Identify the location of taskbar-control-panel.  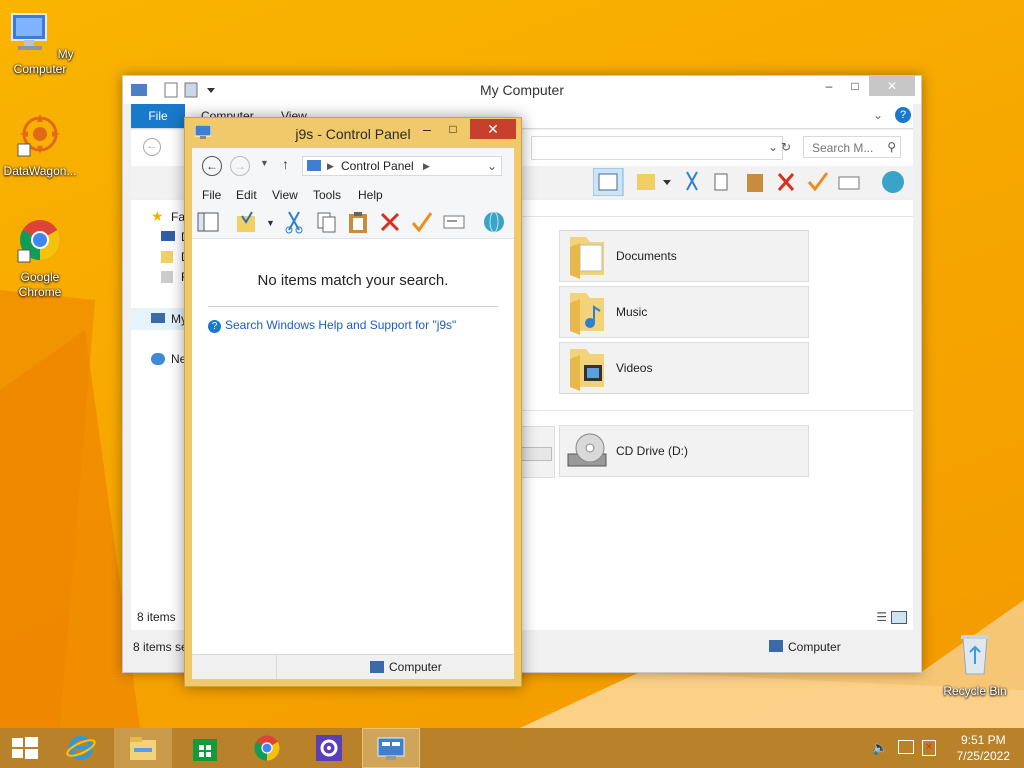
(391, 748).